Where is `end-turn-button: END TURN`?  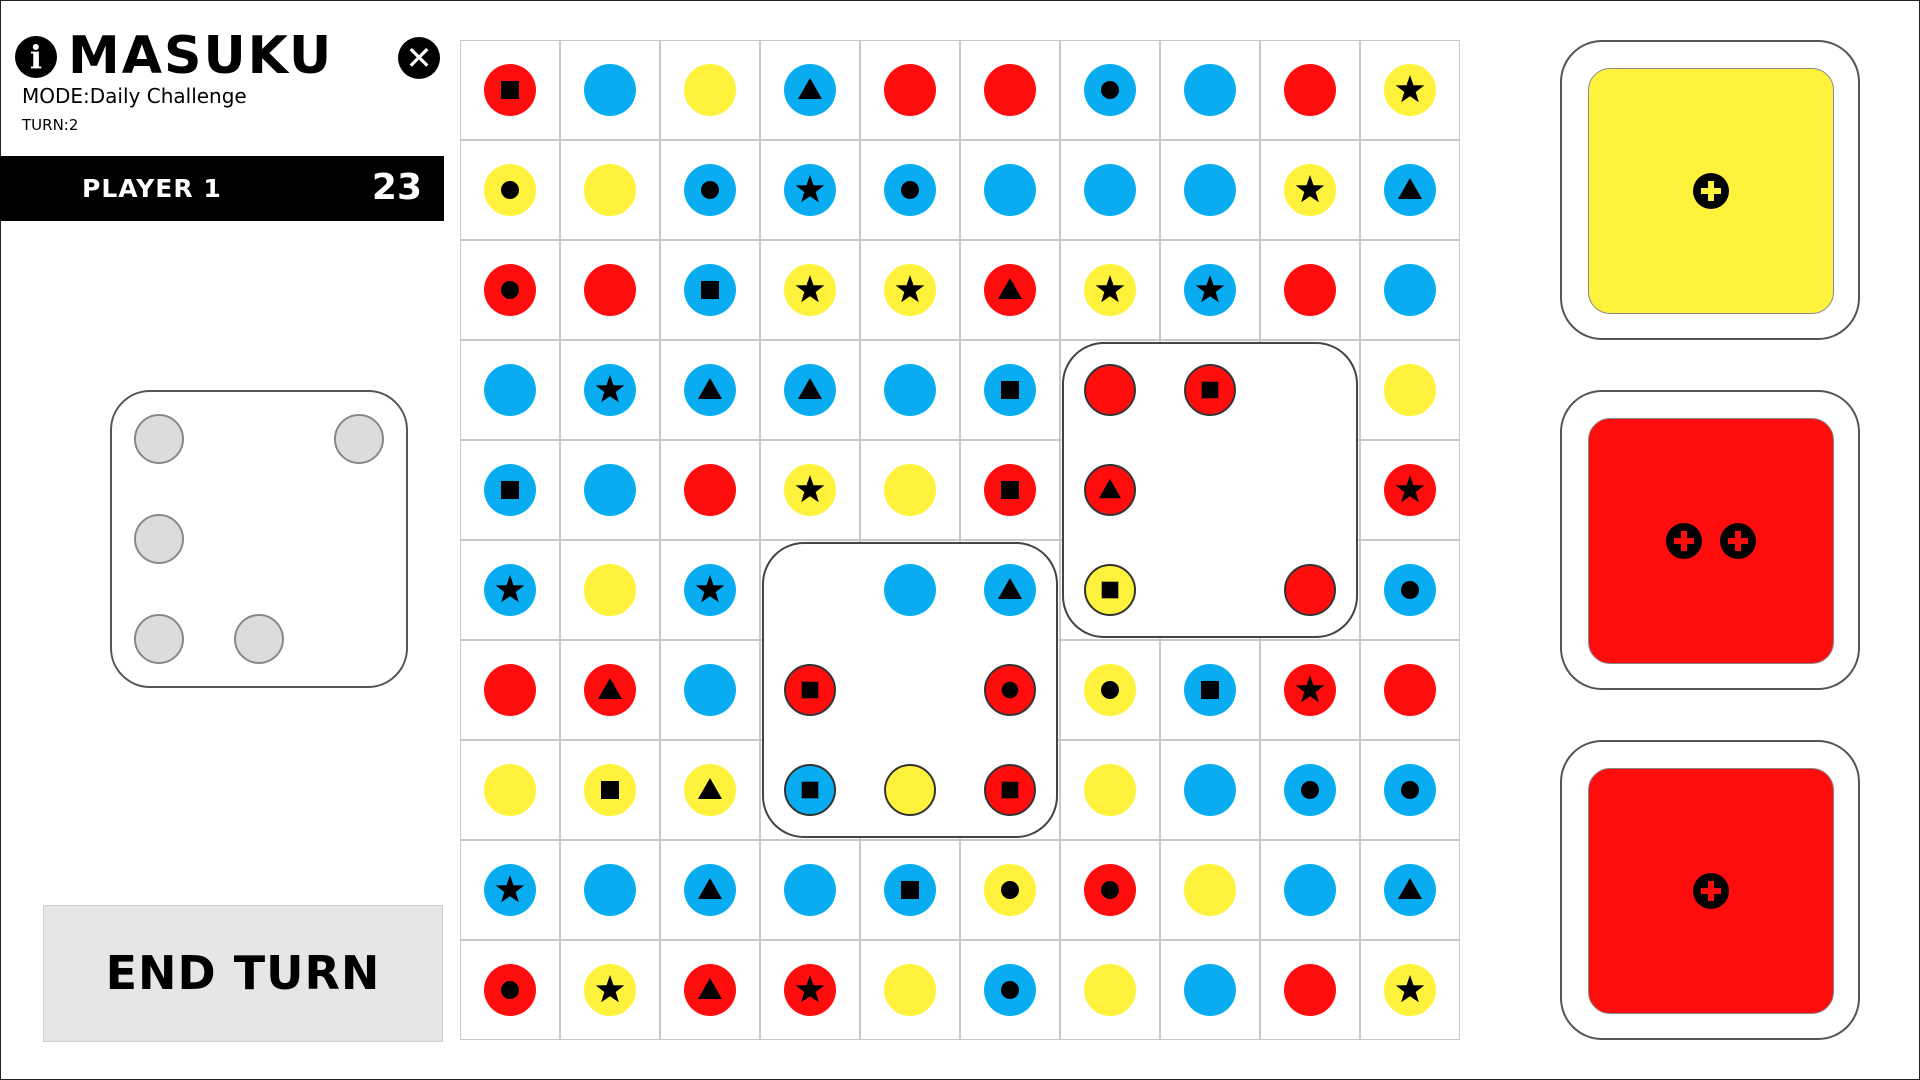
end-turn-button: END TURN is located at coordinates (243, 973).